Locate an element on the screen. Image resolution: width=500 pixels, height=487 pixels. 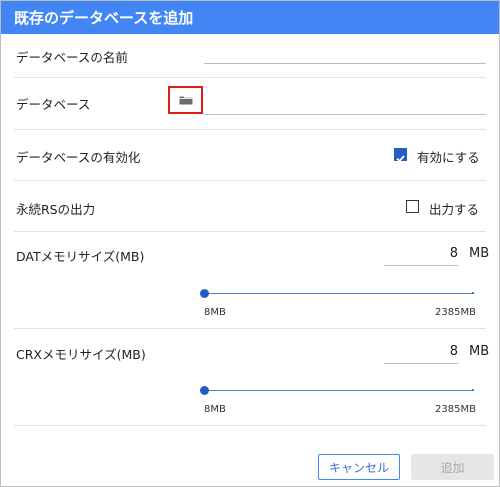
dat-memory-value-input: 8 is located at coordinates (421, 253).